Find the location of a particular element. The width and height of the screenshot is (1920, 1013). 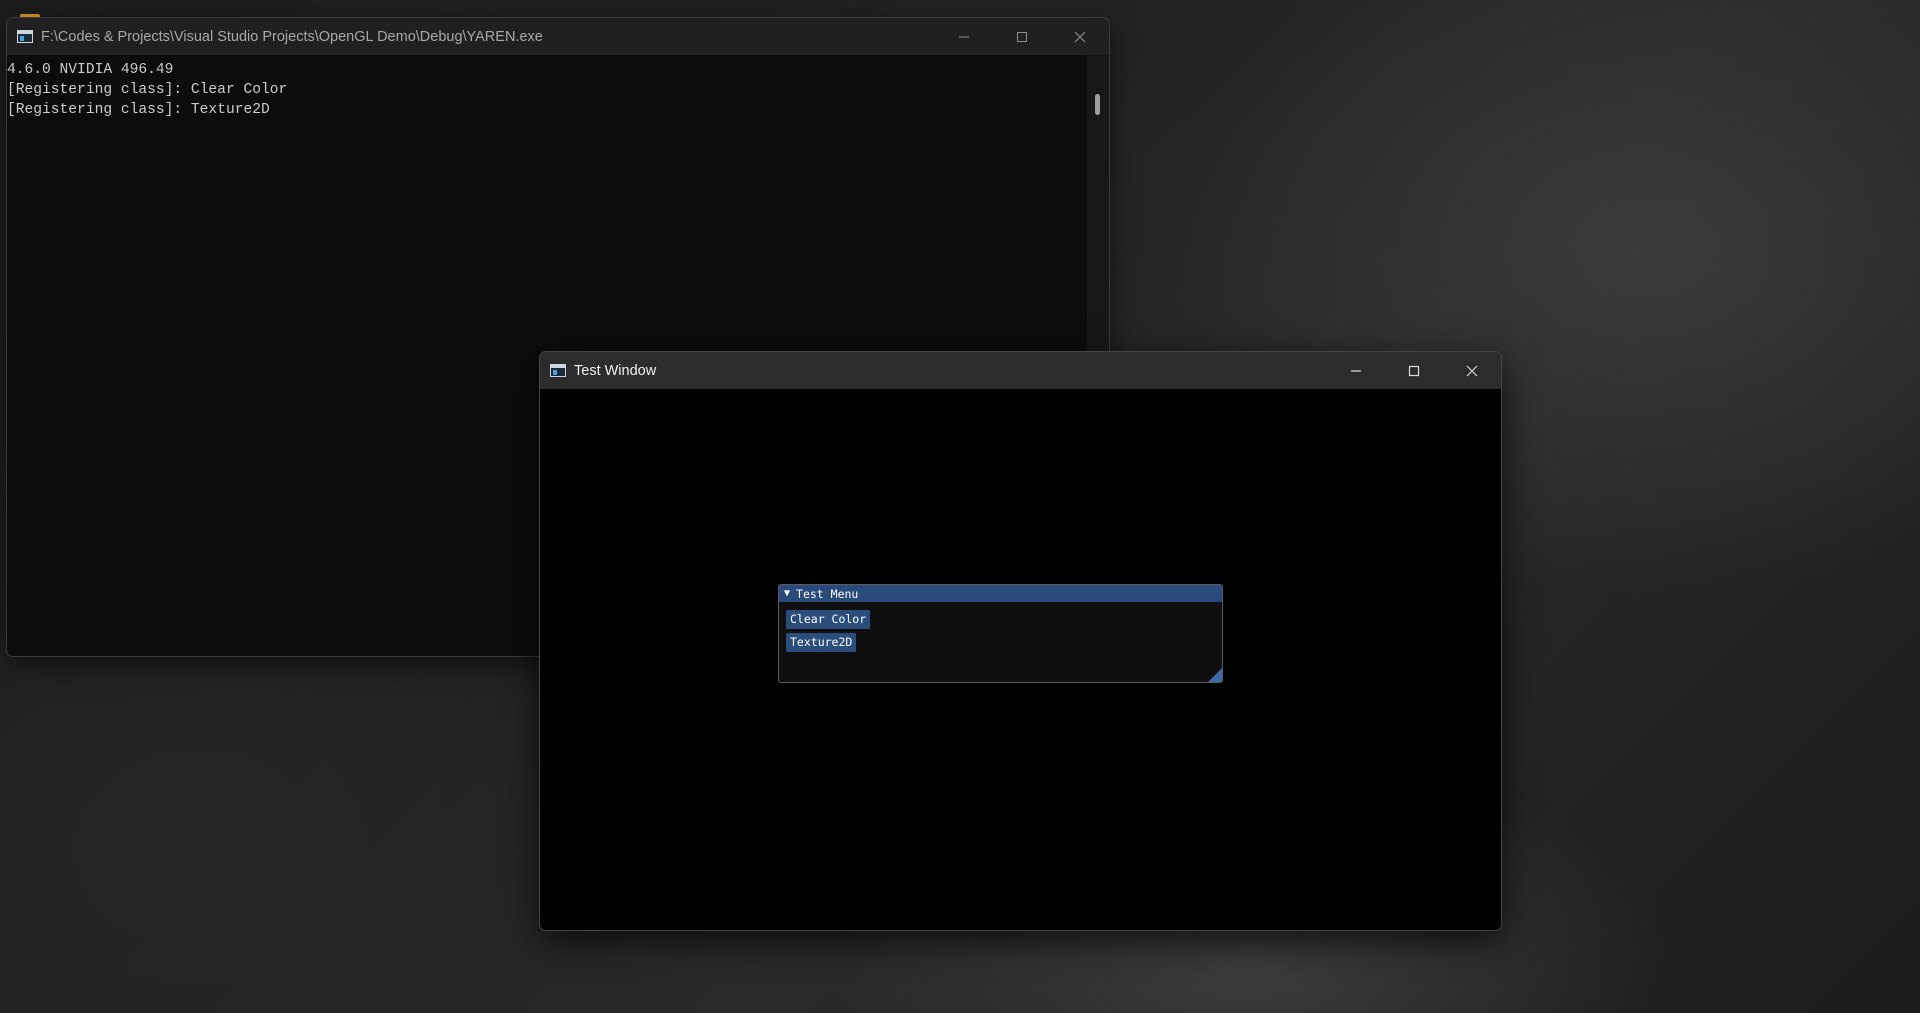

test-minimize-button is located at coordinates (1356, 370).